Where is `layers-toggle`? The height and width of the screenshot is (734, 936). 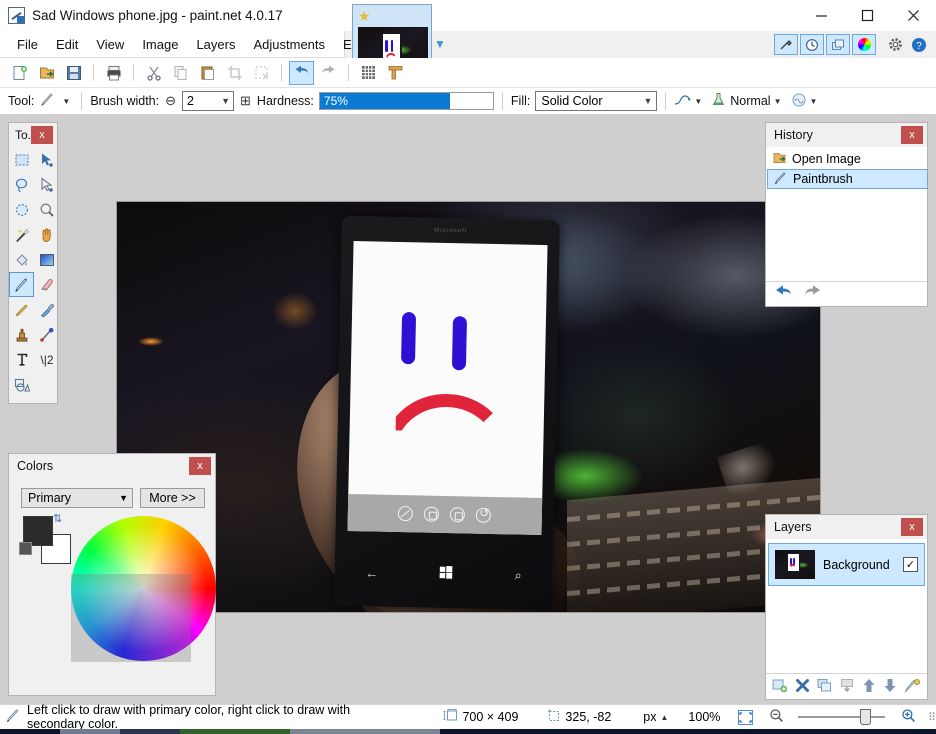 layers-toggle is located at coordinates (838, 44).